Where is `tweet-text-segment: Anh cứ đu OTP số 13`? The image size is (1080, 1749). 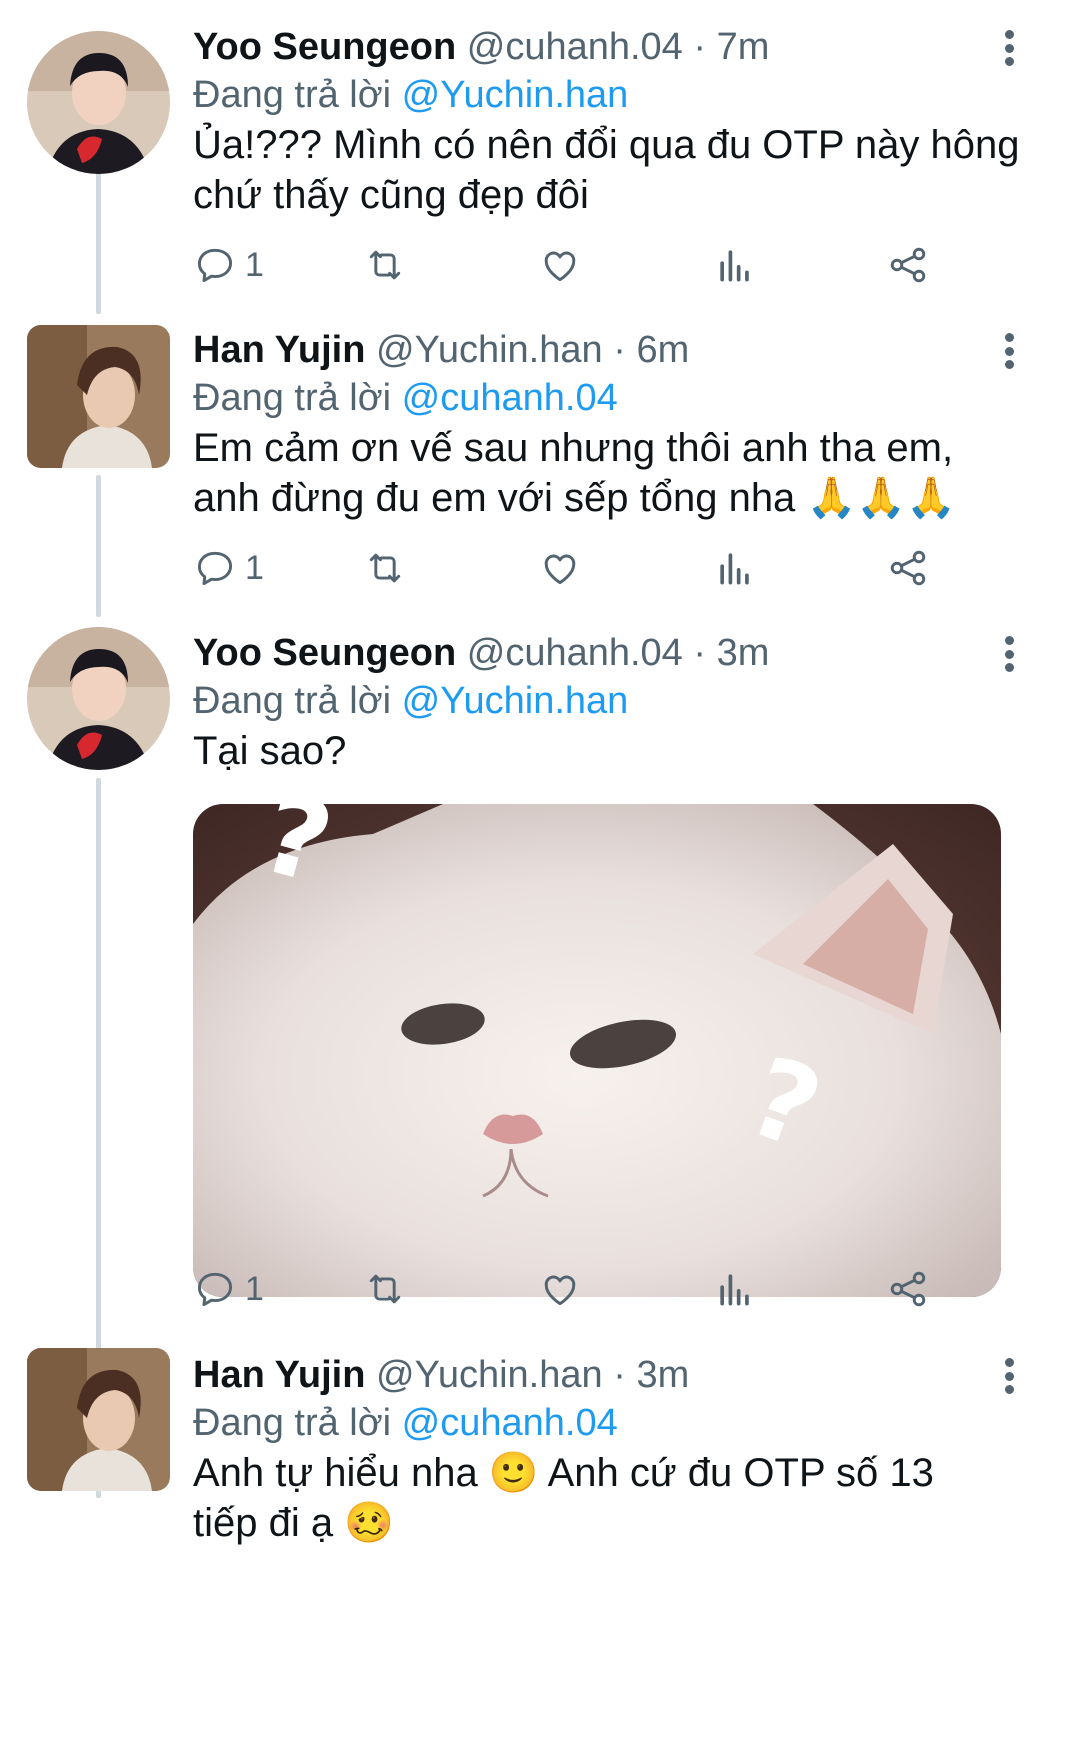
tweet-text-segment: Anh cứ đu OTP số 13 is located at coordinates (740, 1473).